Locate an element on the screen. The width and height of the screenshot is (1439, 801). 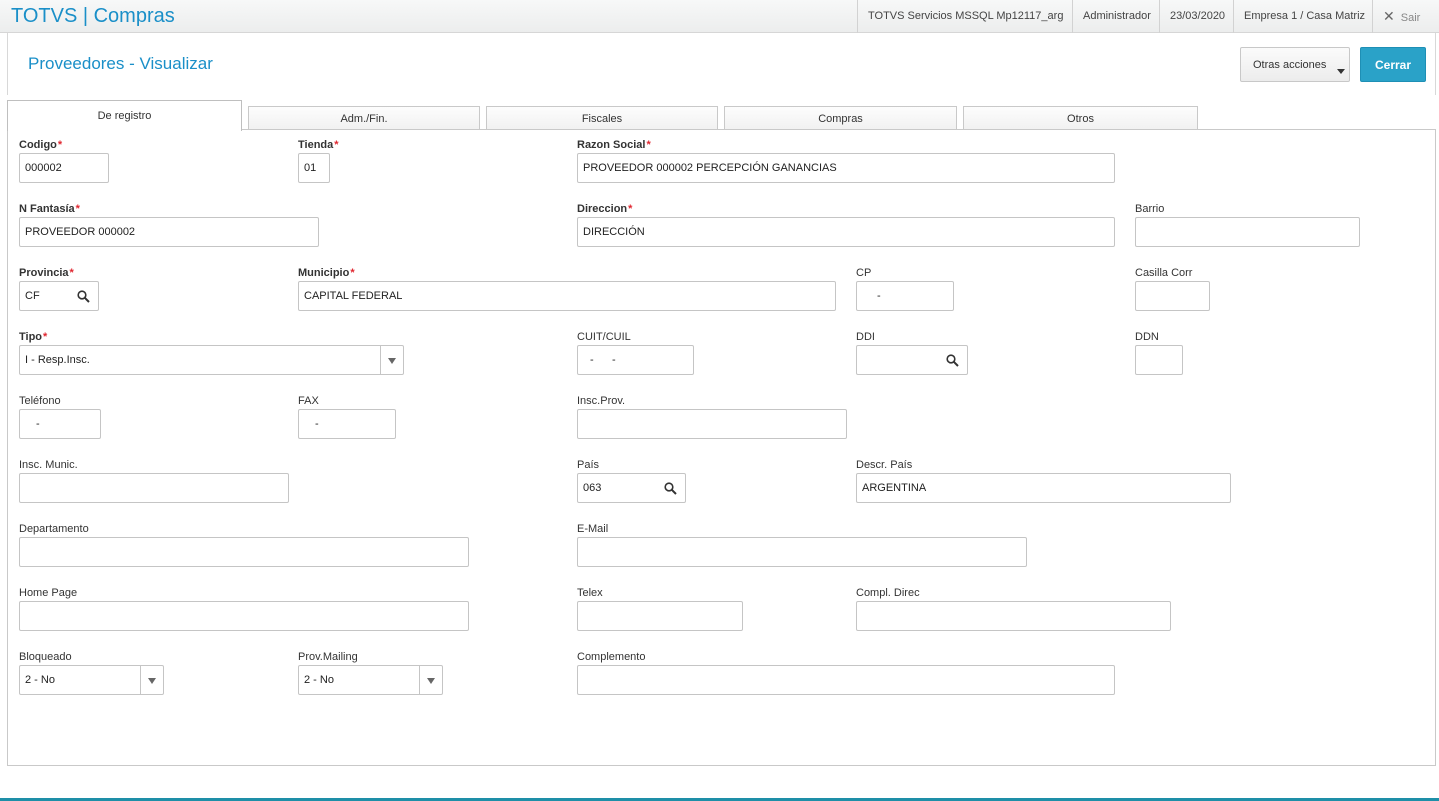
cuit-cuil-field: - - is located at coordinates (635, 360).